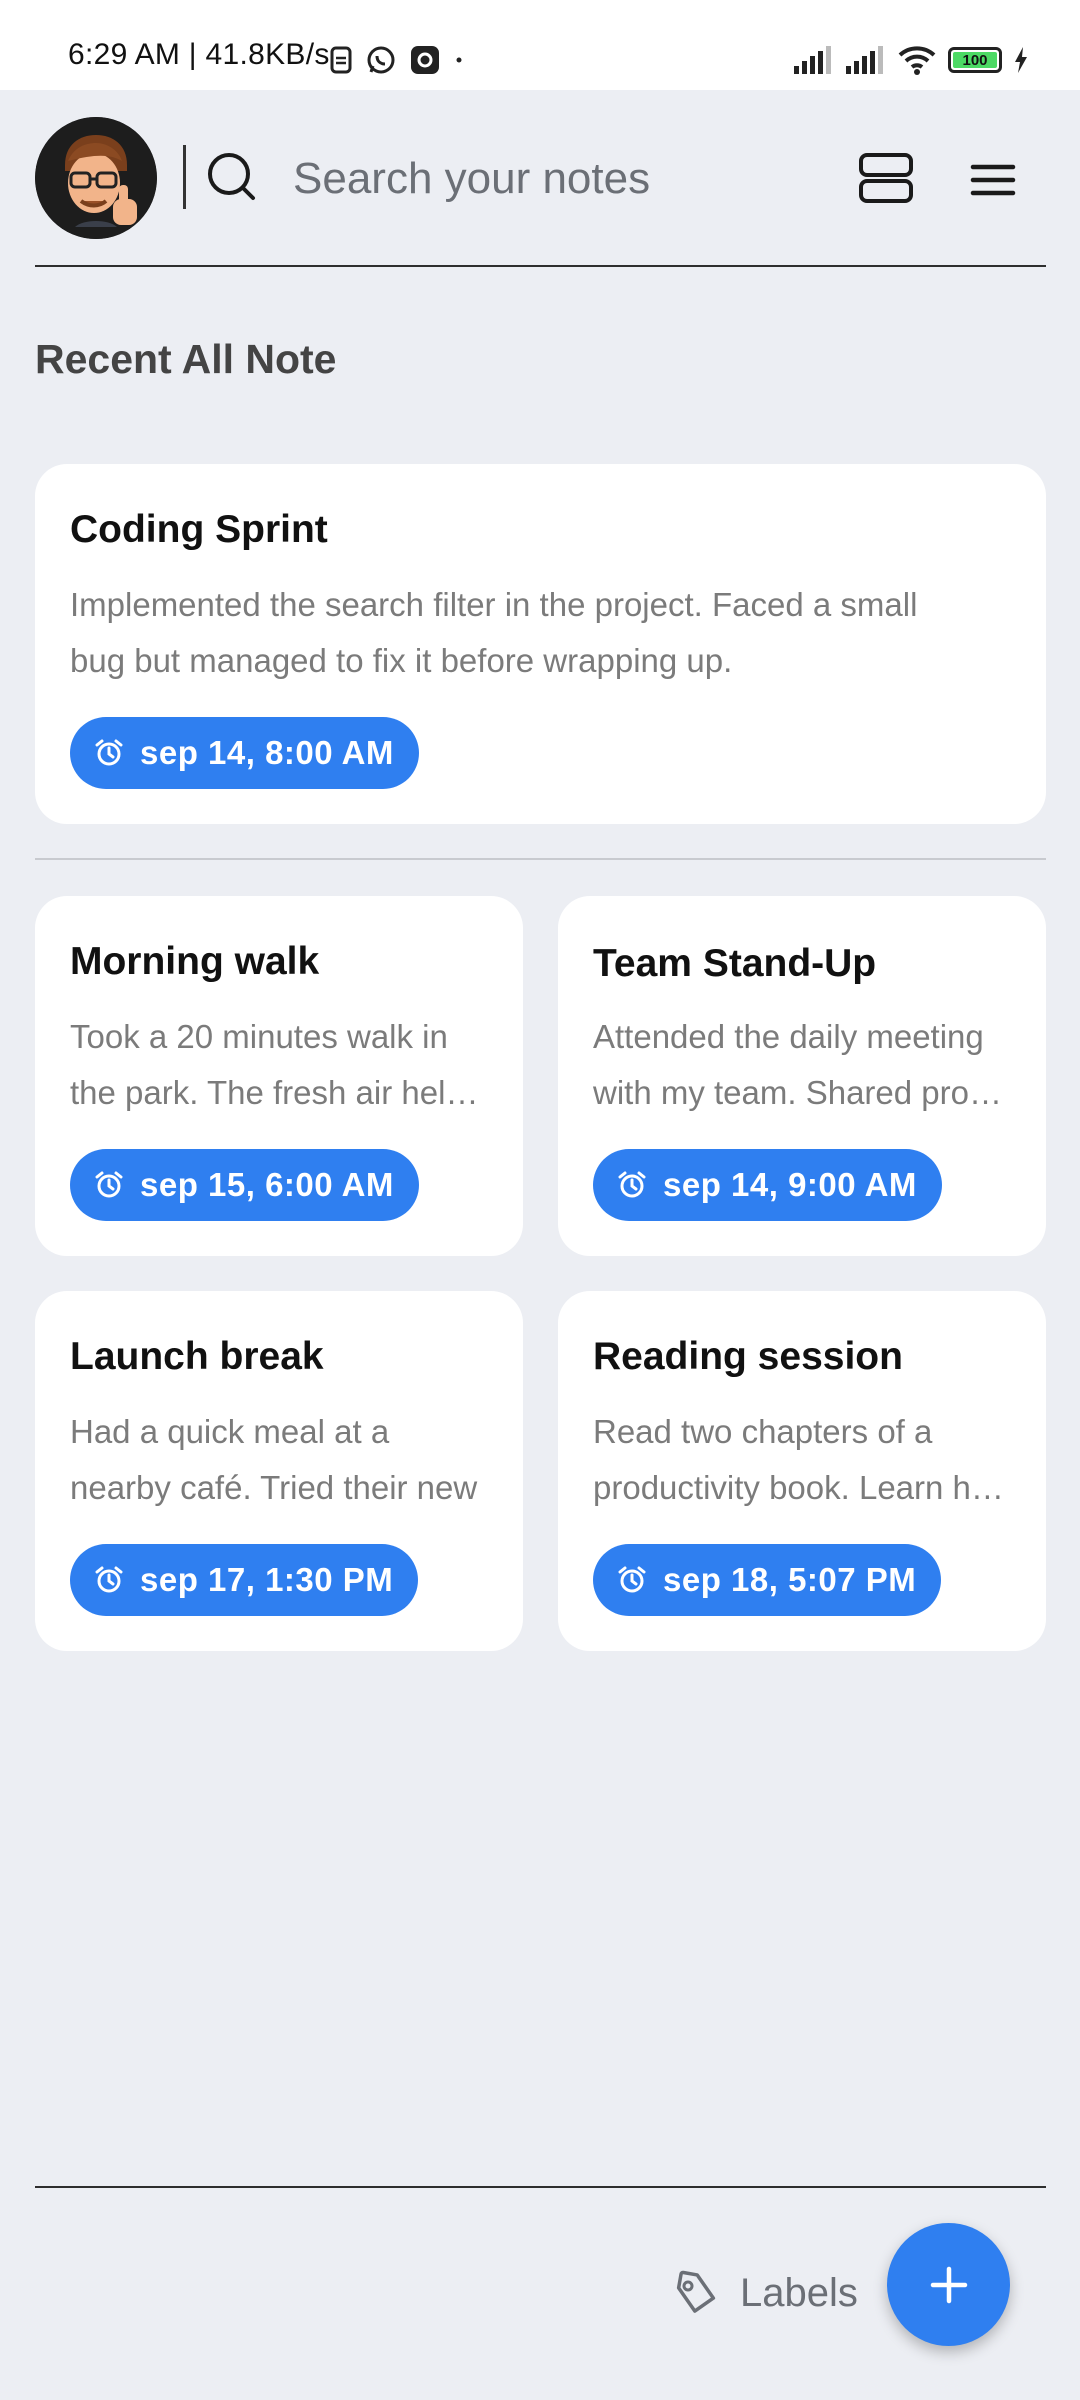  I want to click on note-body-line: with my team. Shared progress, so click(802, 1092).